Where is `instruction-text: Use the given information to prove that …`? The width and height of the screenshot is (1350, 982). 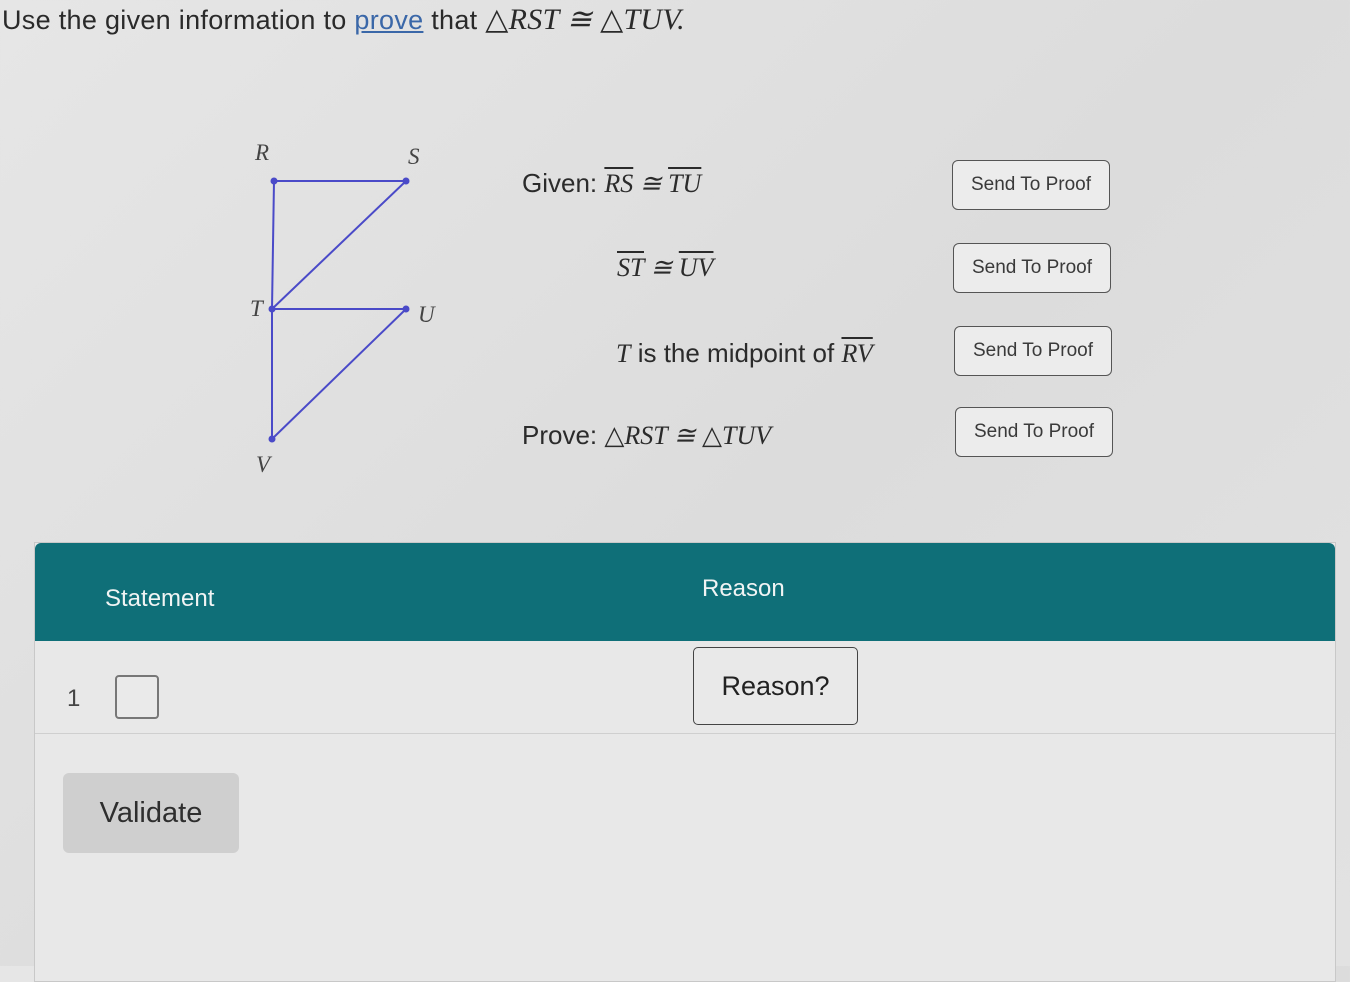 instruction-text: Use the given information to prove that … is located at coordinates (343, 19).